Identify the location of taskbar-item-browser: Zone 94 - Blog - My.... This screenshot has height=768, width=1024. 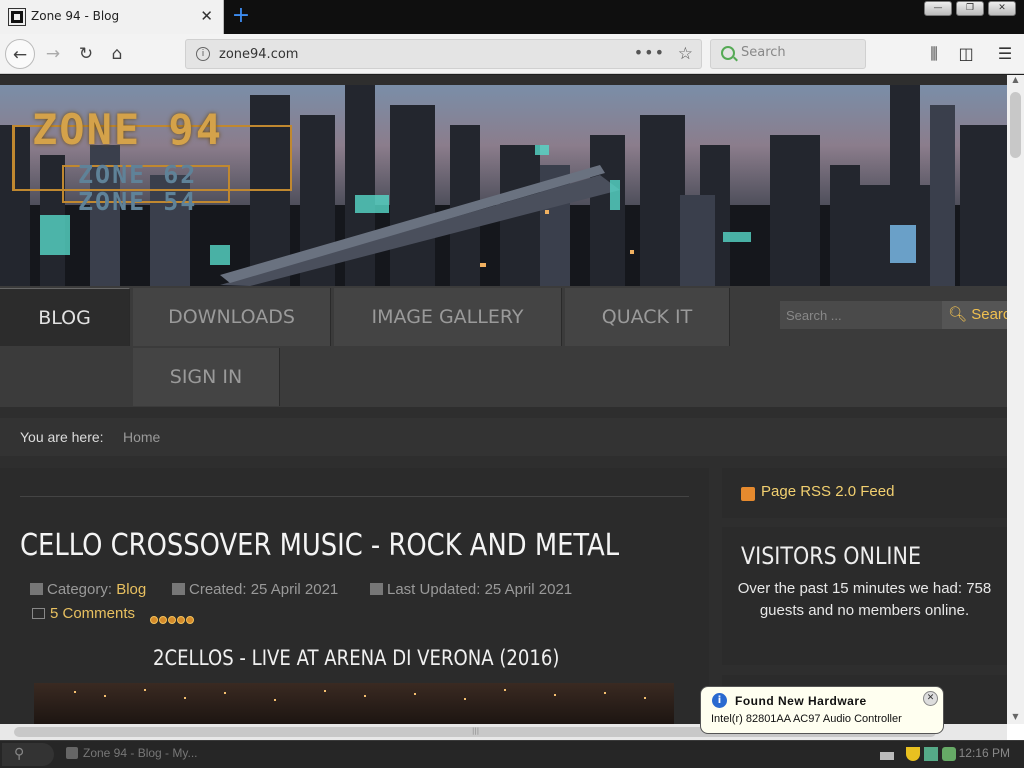
(132, 753).